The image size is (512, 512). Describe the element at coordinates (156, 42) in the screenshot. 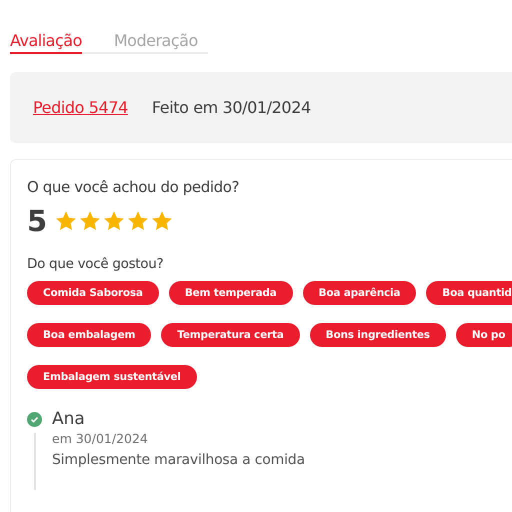

I see `tab: Moderação` at that location.